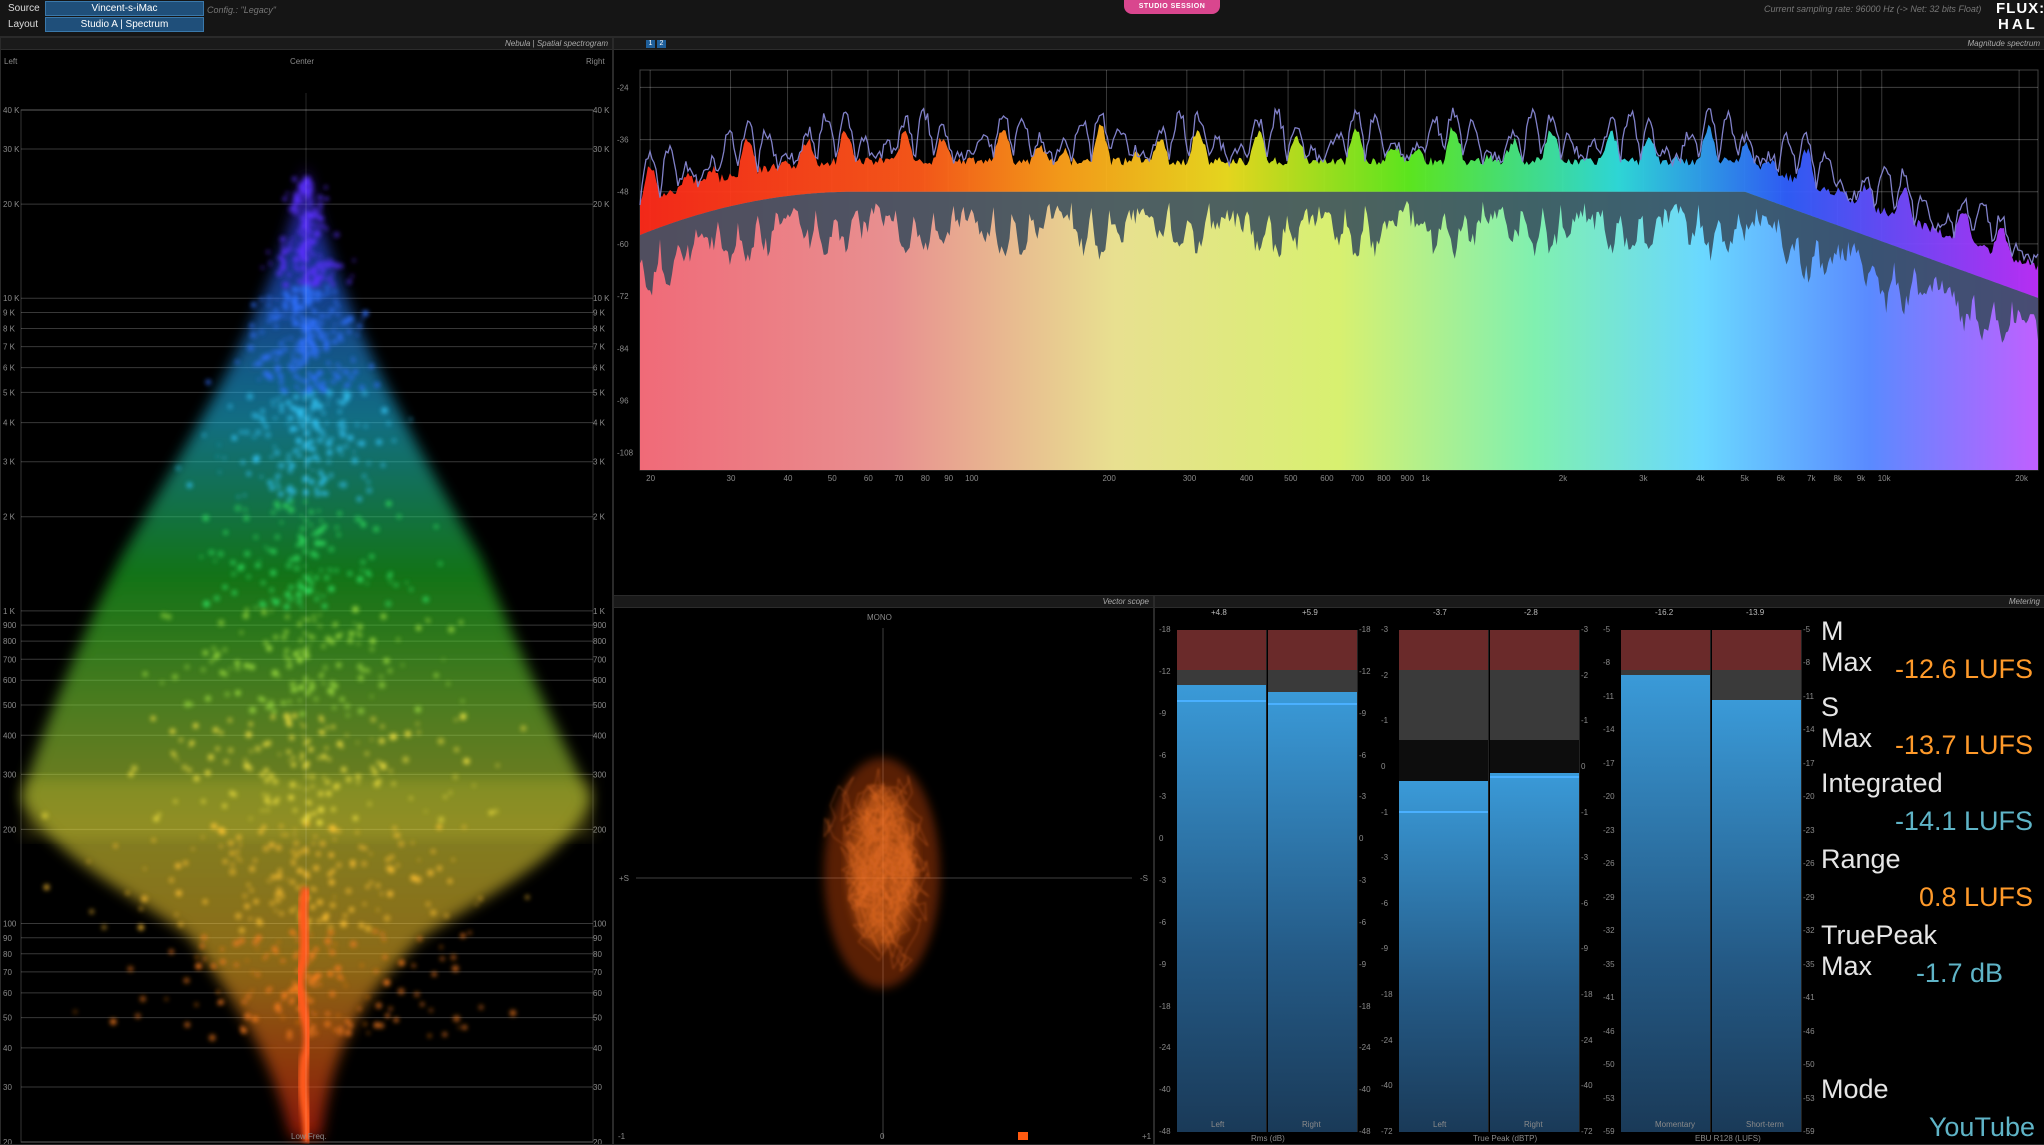  Describe the element at coordinates (1765, 1124) in the screenshot. I see `meter-channel-label: Short-term` at that location.